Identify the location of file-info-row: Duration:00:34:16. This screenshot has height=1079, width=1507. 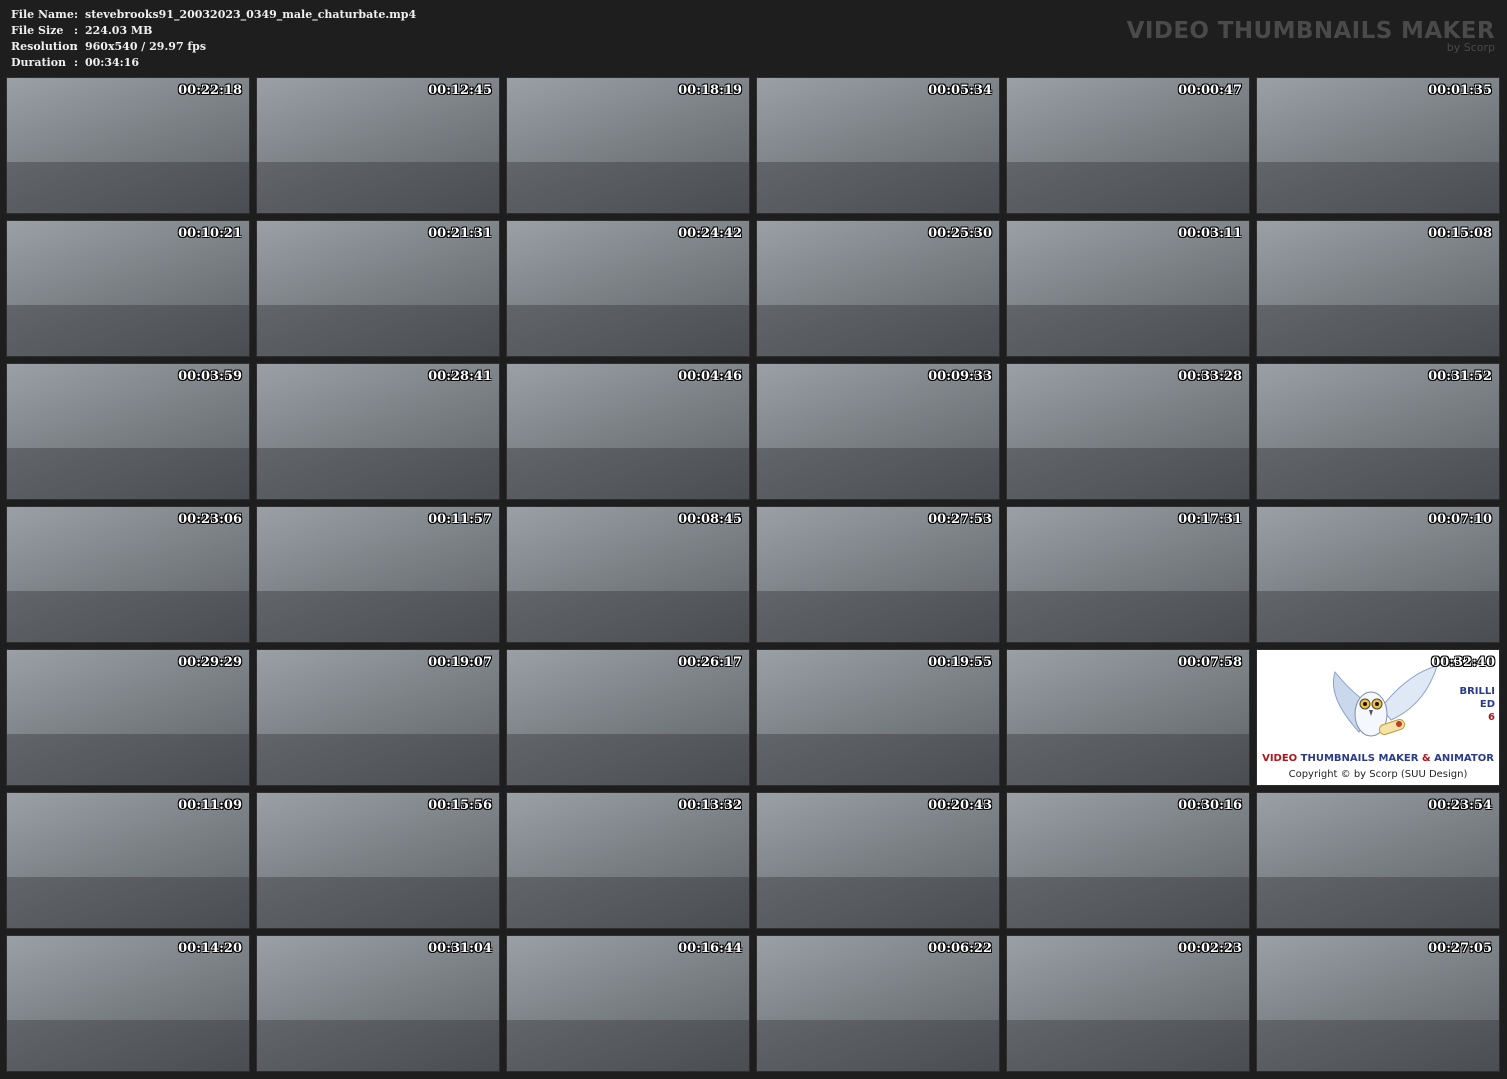
(213, 63).